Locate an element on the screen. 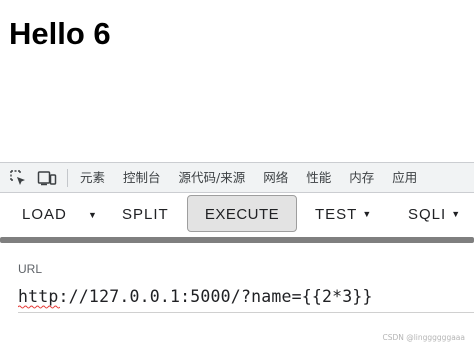 The image size is (474, 347). url-input: http://127.0.0.1:5000/?name={{2*3}} is located at coordinates (246, 298).